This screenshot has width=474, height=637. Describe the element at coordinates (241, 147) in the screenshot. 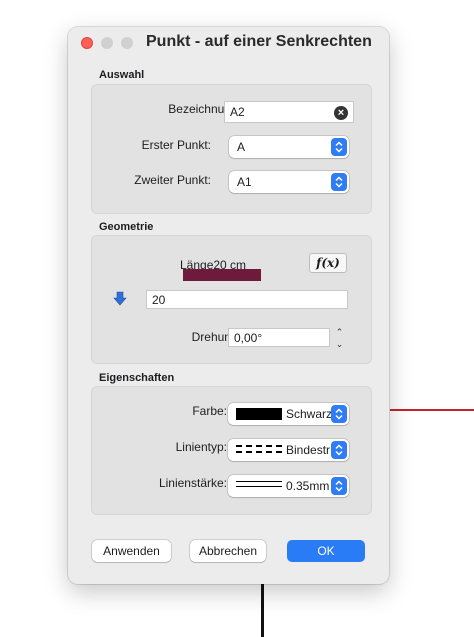

I see `erster-punkt-value: A` at that location.